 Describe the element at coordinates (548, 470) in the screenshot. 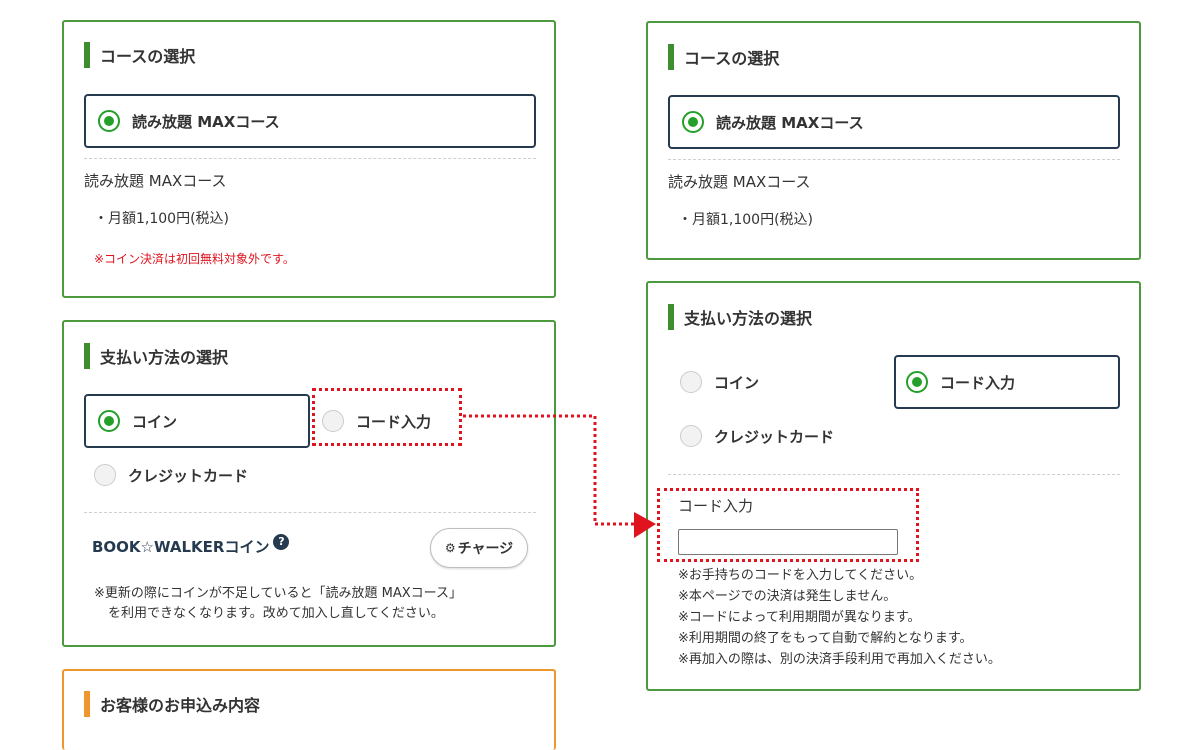

I see `annotation-connector-line` at that location.